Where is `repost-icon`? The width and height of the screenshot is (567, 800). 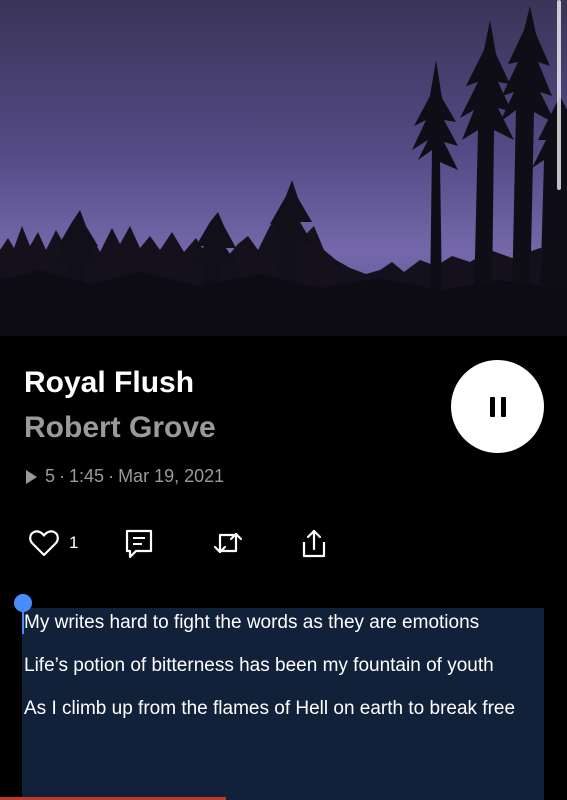
repost-icon is located at coordinates (228, 543).